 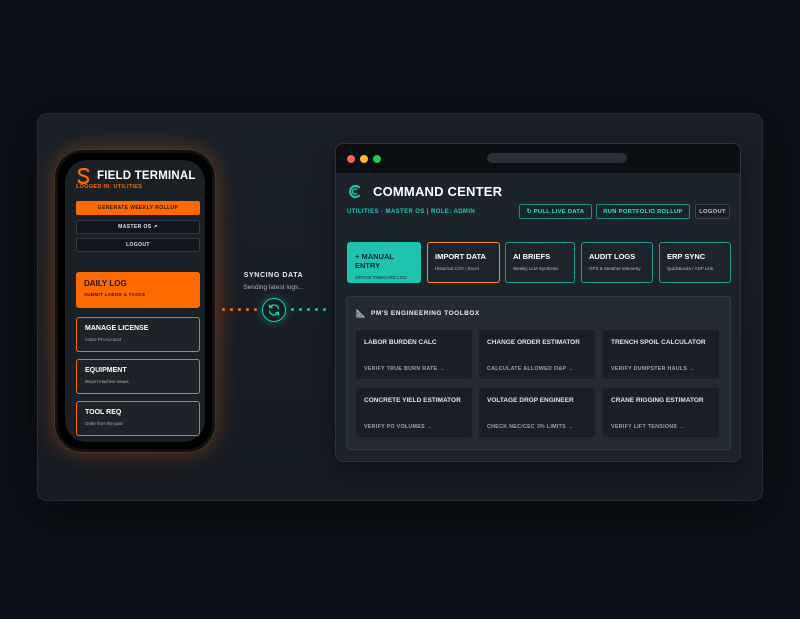 What do you see at coordinates (530, 427) in the screenshot?
I see `tool-link: CHECK NEC/CEC 3% LIMITS →` at bounding box center [530, 427].